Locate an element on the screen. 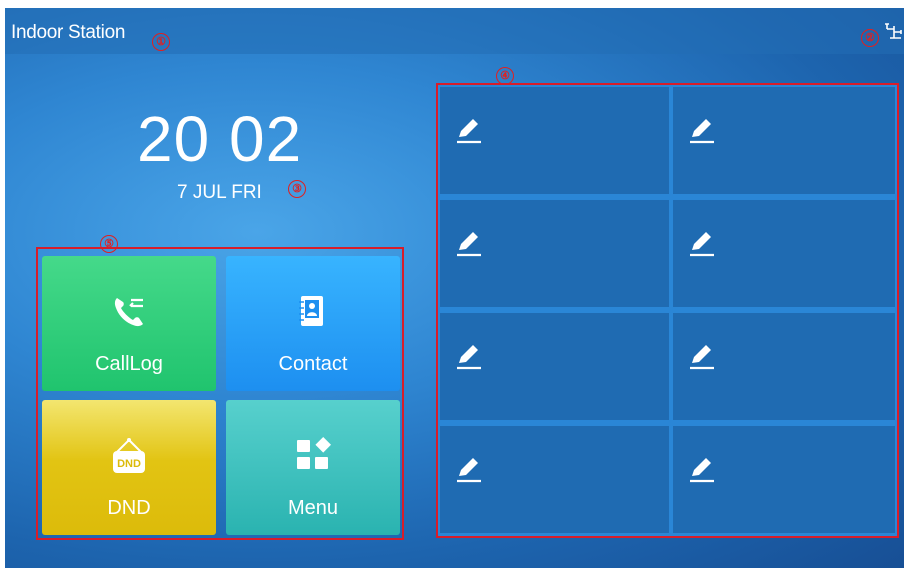  callout-3: ③ is located at coordinates (297, 189).